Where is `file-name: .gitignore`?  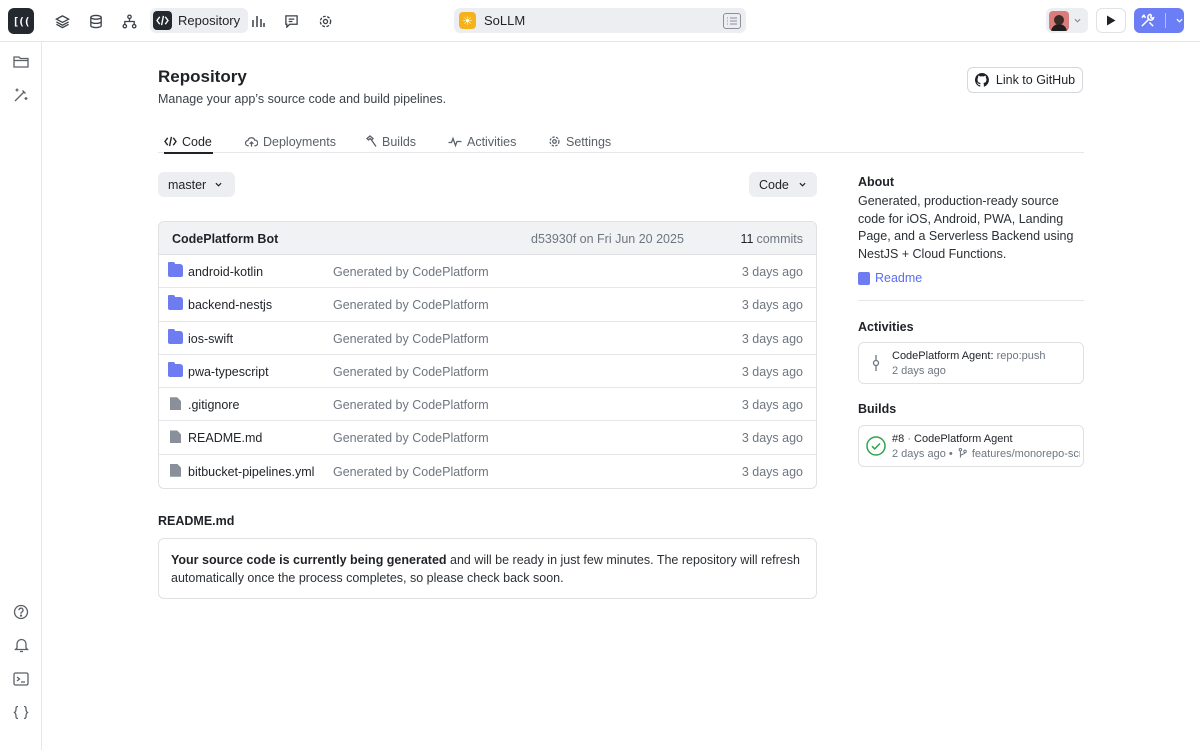
file-name: .gitignore is located at coordinates (213, 405).